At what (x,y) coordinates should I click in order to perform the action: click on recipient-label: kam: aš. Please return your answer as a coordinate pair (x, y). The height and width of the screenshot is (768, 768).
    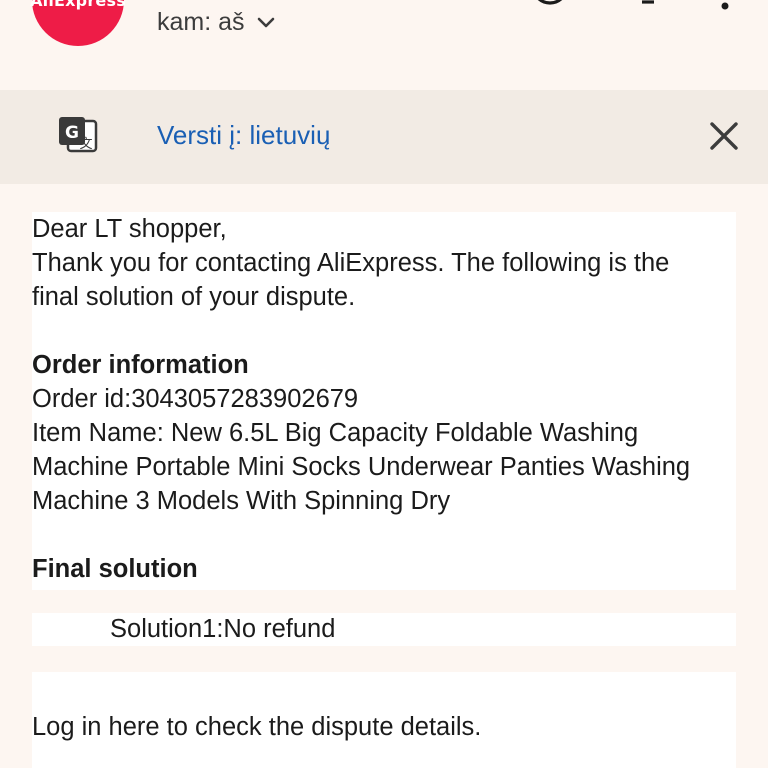
    Looking at the image, I should click on (201, 22).